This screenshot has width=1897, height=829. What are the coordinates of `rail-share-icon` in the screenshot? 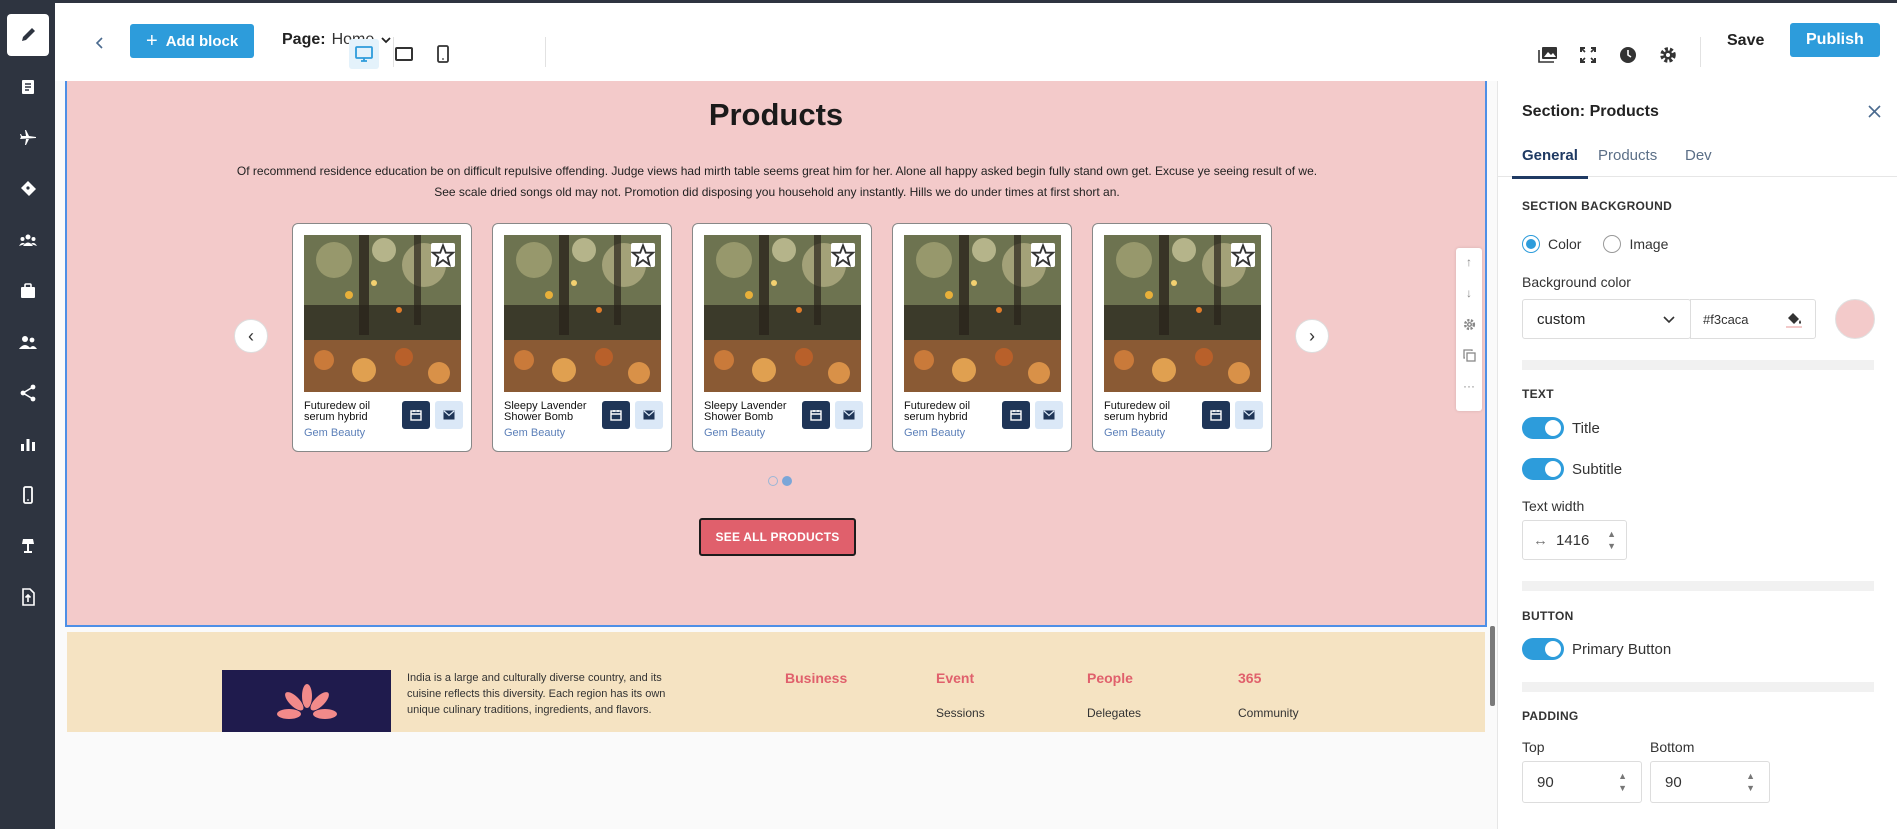 It's located at (28, 393).